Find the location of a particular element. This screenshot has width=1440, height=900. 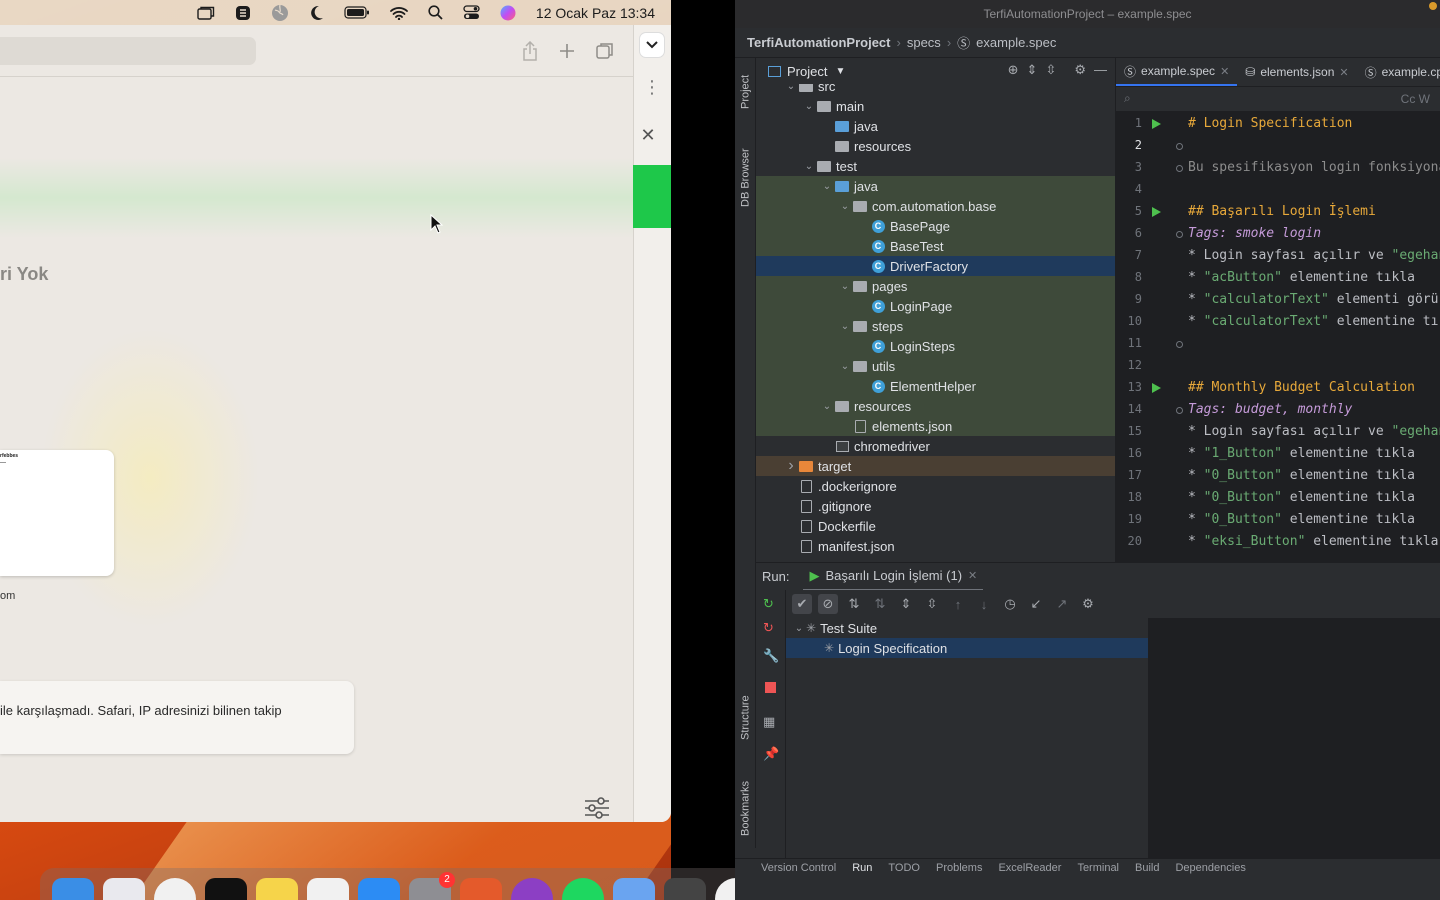

tree-item: ⌄ src is located at coordinates (935, 90).